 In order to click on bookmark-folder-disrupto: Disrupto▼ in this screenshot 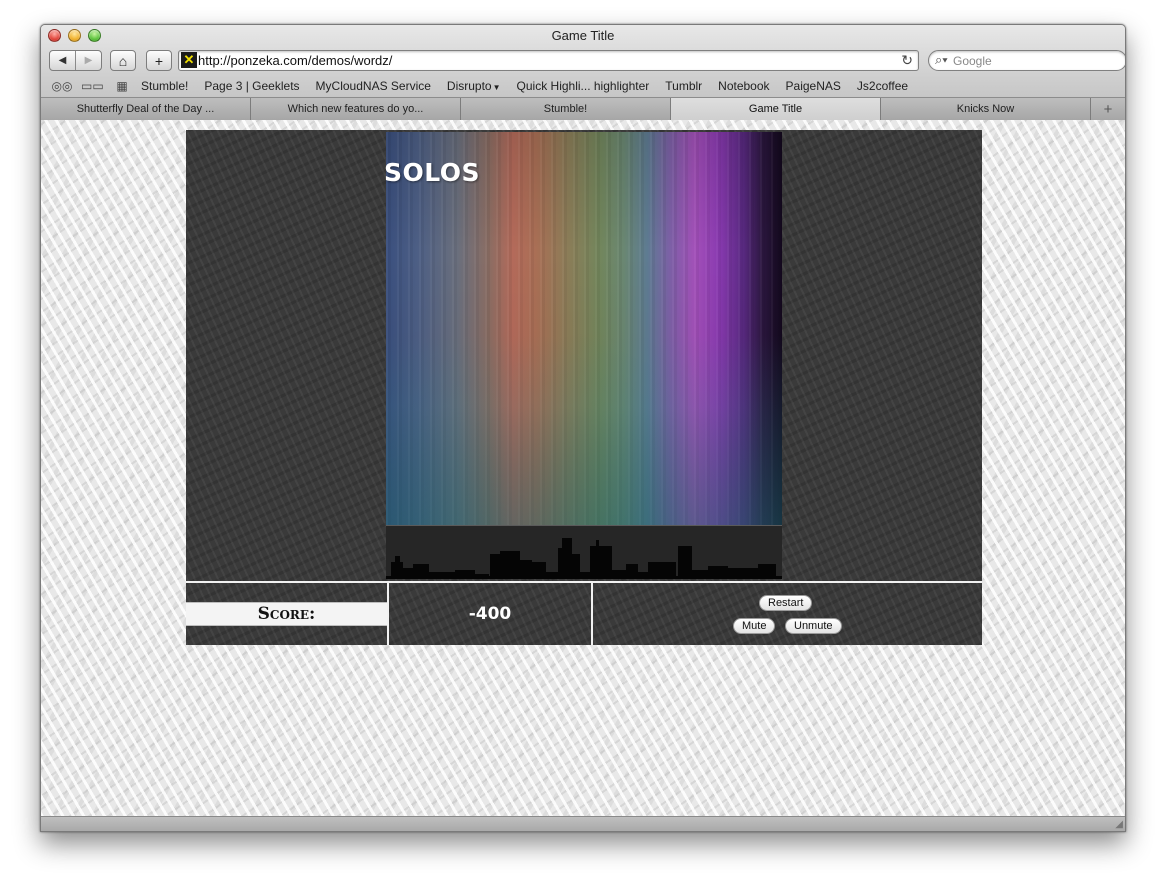, I will do `click(474, 86)`.